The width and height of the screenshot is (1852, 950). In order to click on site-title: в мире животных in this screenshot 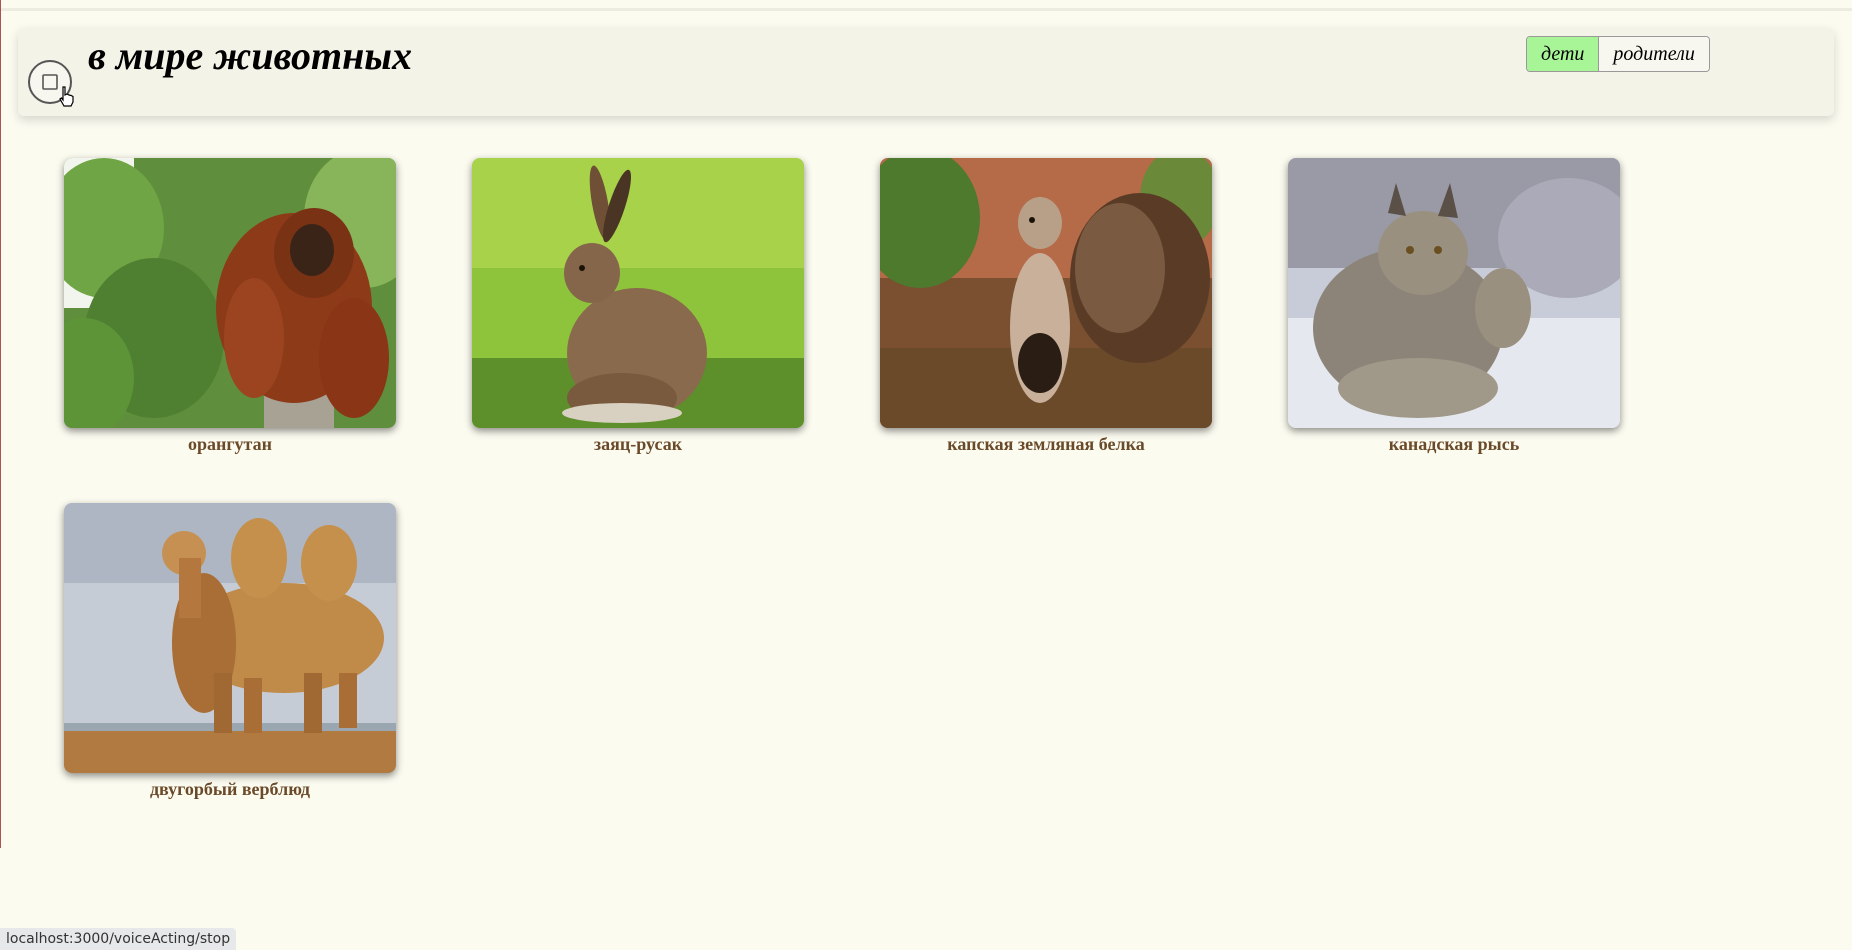, I will do `click(250, 55)`.